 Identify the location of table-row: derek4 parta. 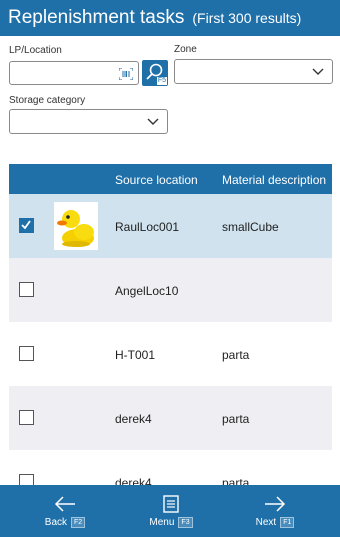
(170, 418).